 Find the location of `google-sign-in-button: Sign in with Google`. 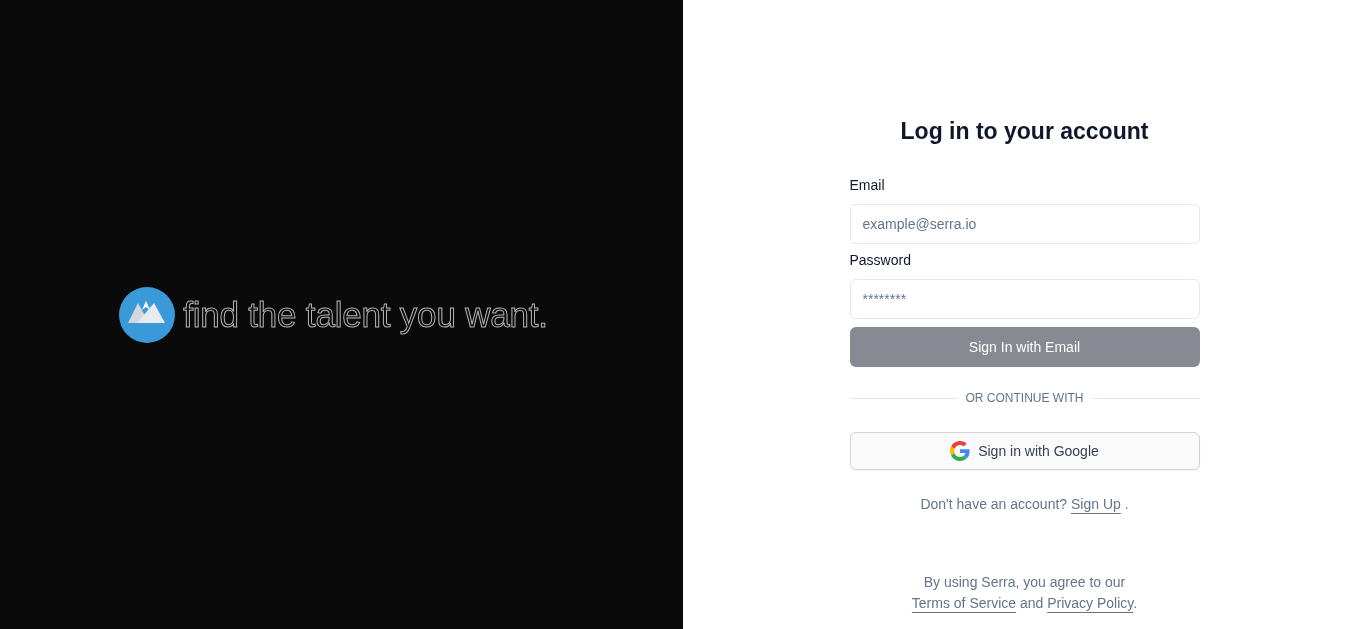

google-sign-in-button: Sign in with Google is located at coordinates (1024, 451).